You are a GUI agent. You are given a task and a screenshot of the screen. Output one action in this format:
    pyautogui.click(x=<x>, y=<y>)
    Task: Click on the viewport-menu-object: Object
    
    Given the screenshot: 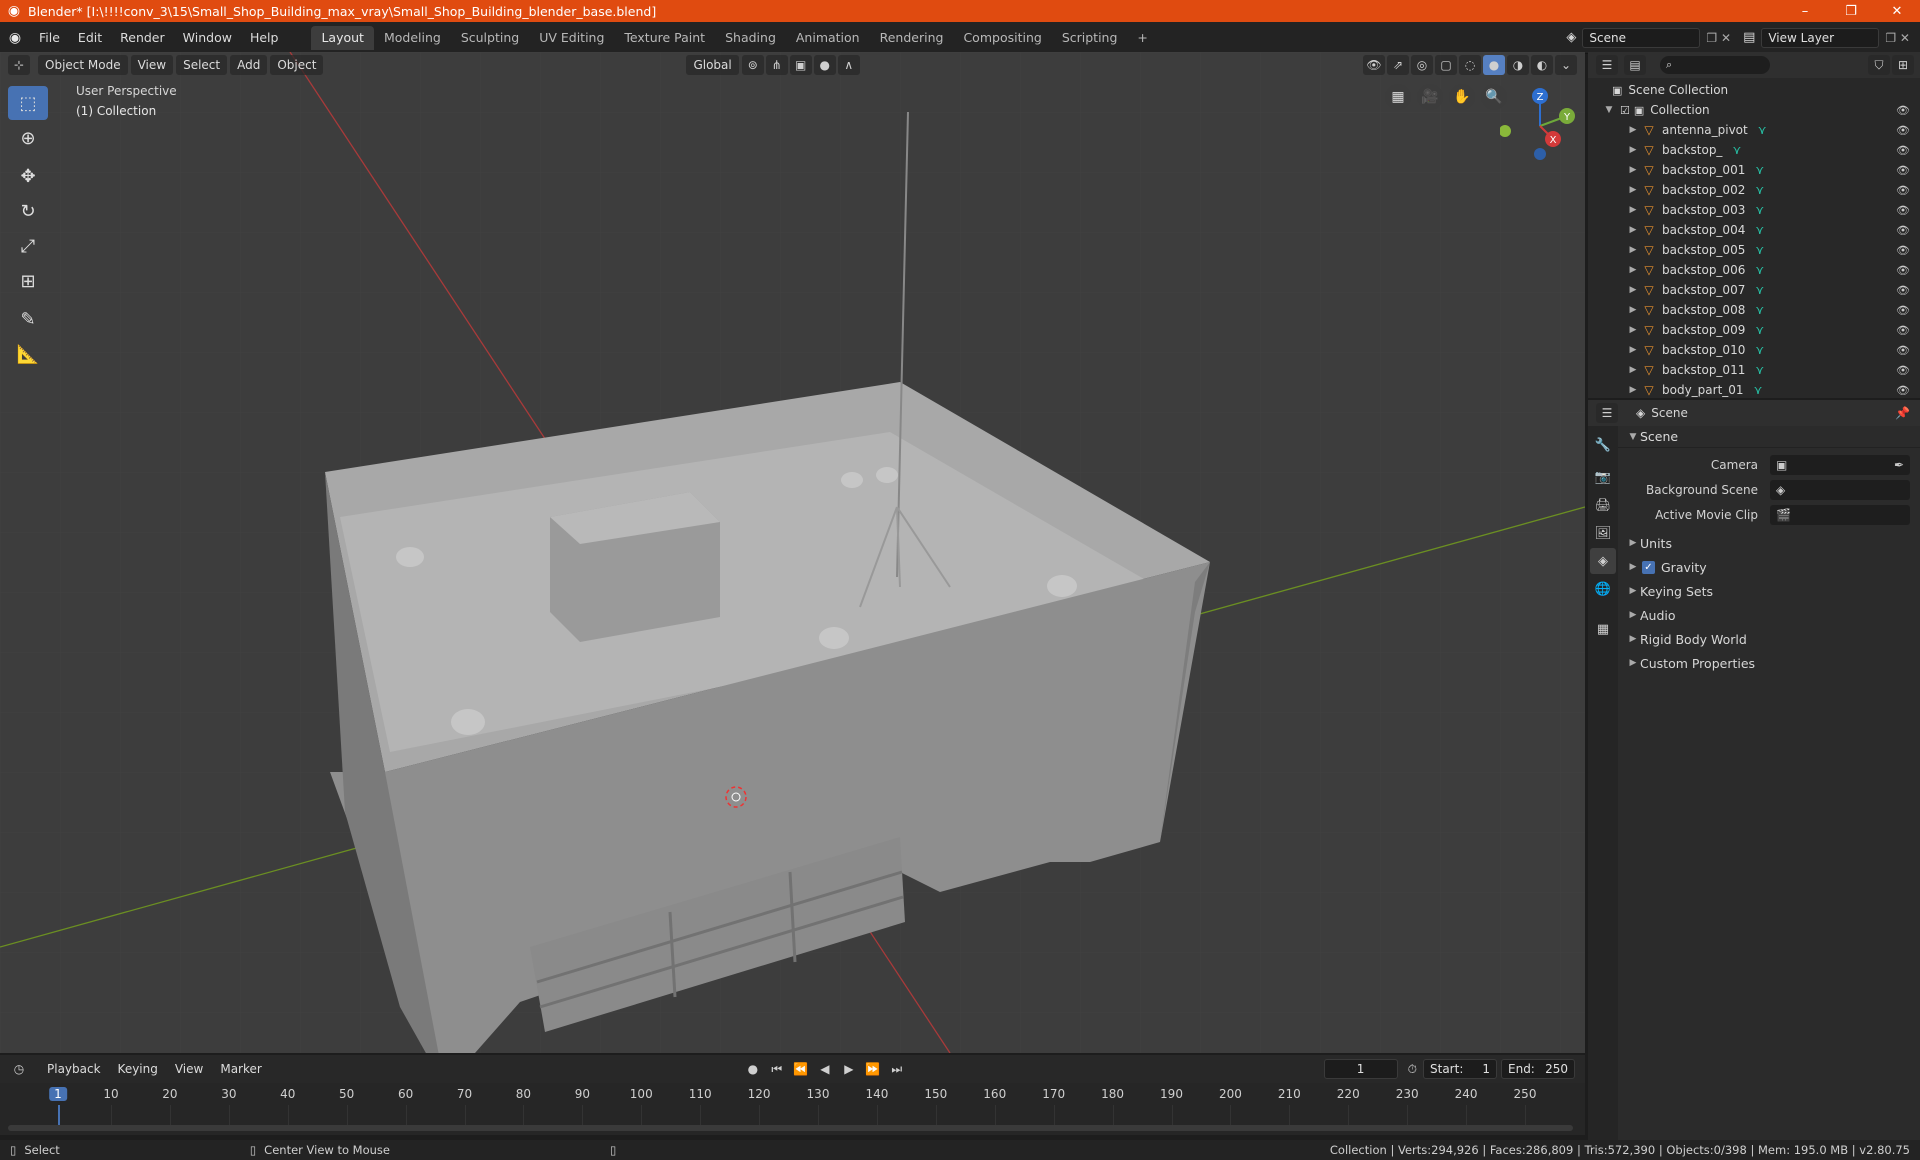 What is the action you would take?
    pyautogui.click(x=297, y=65)
    